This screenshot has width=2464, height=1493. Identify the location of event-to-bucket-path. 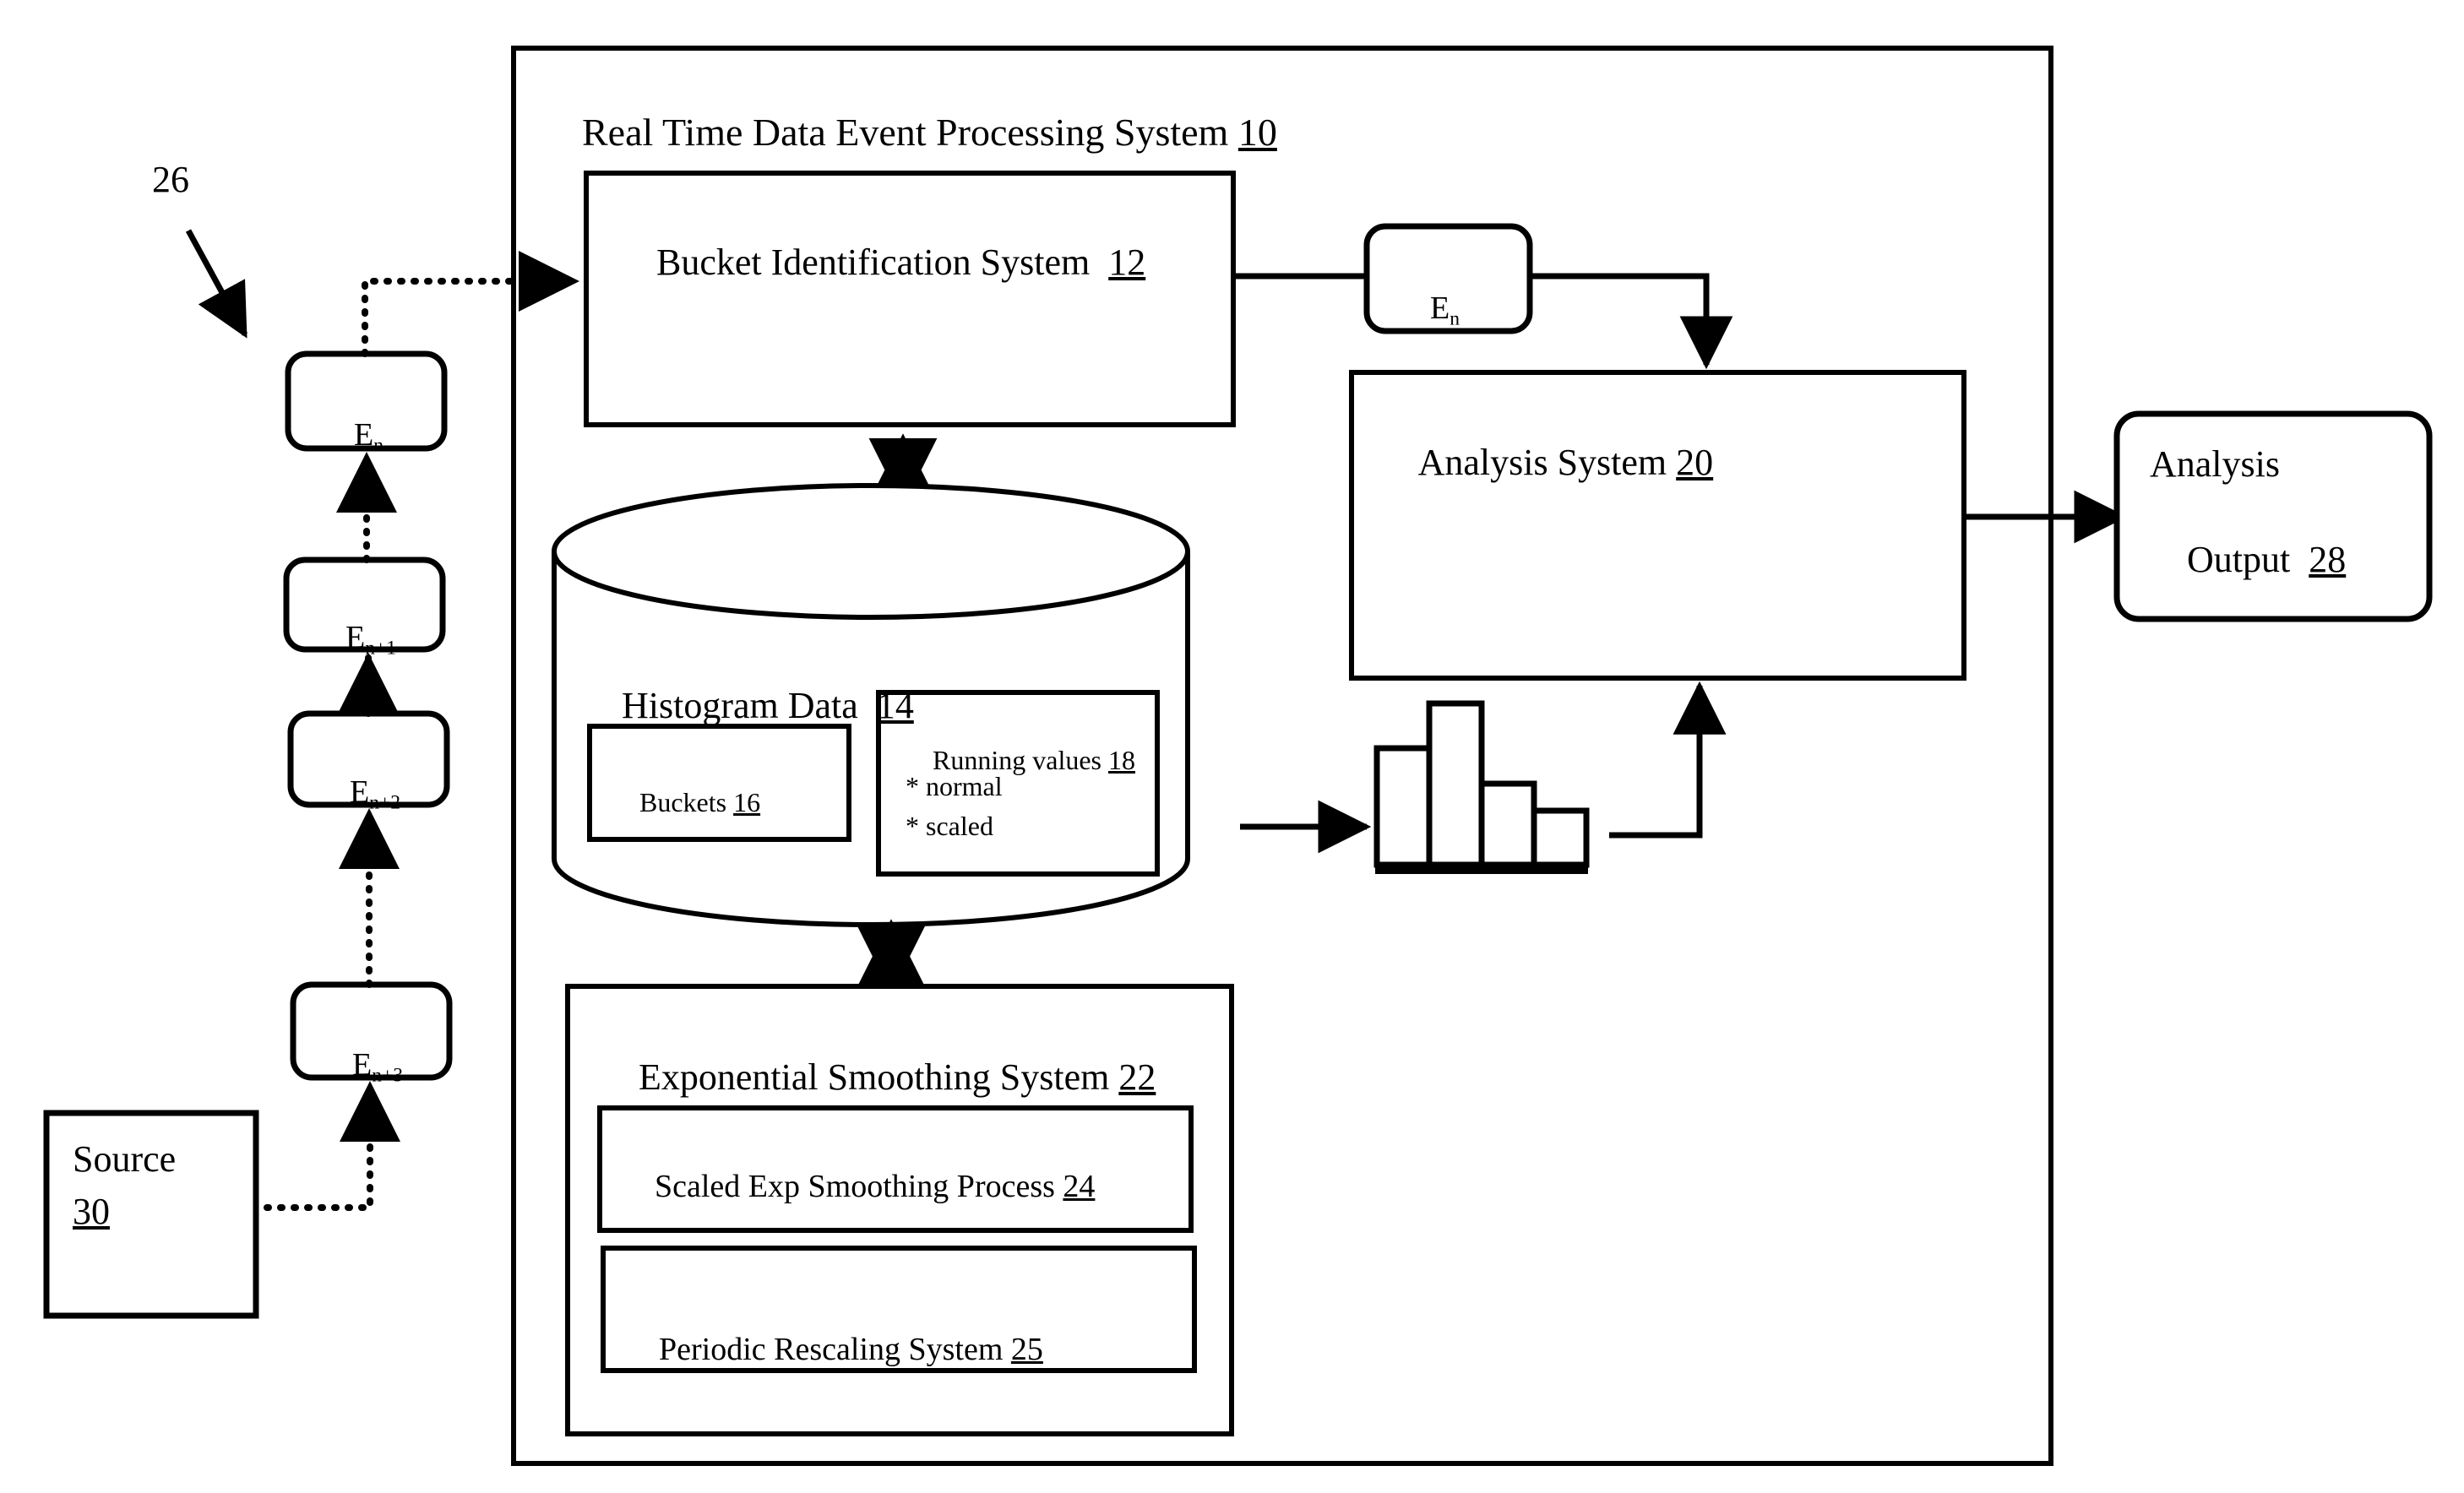
(471, 304).